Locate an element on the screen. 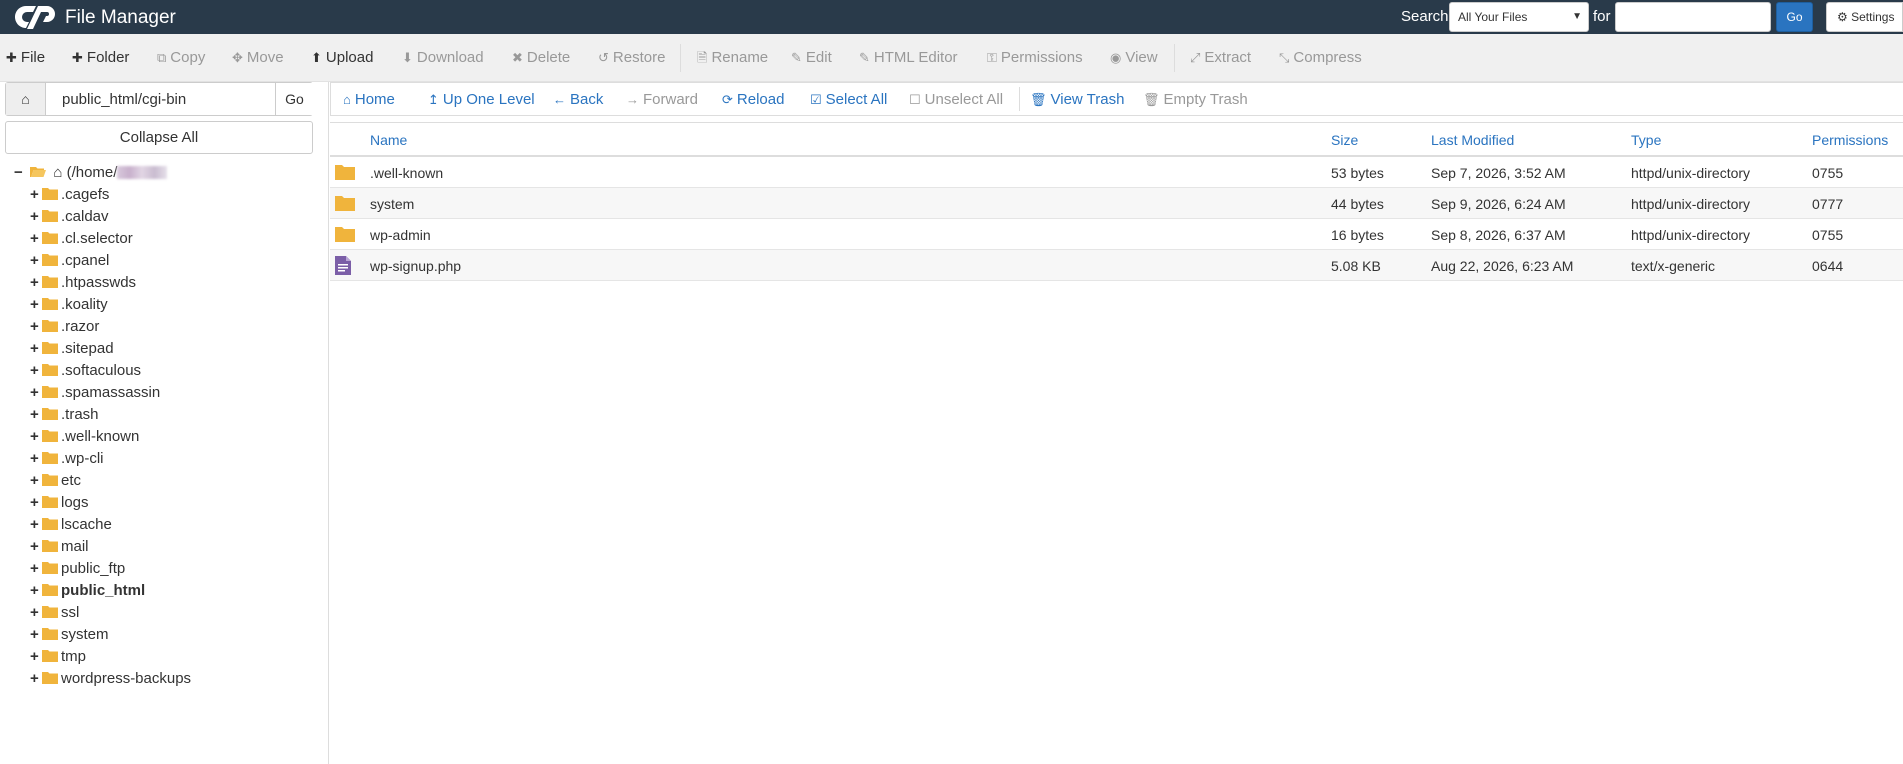 The height and width of the screenshot is (764, 1903). restore-button: ↺ Restore is located at coordinates (631, 57).